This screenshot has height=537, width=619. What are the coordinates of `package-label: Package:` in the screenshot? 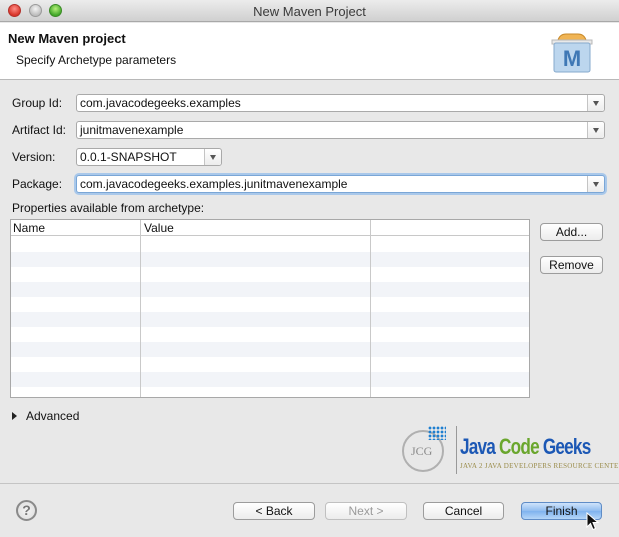 It's located at (37, 184).